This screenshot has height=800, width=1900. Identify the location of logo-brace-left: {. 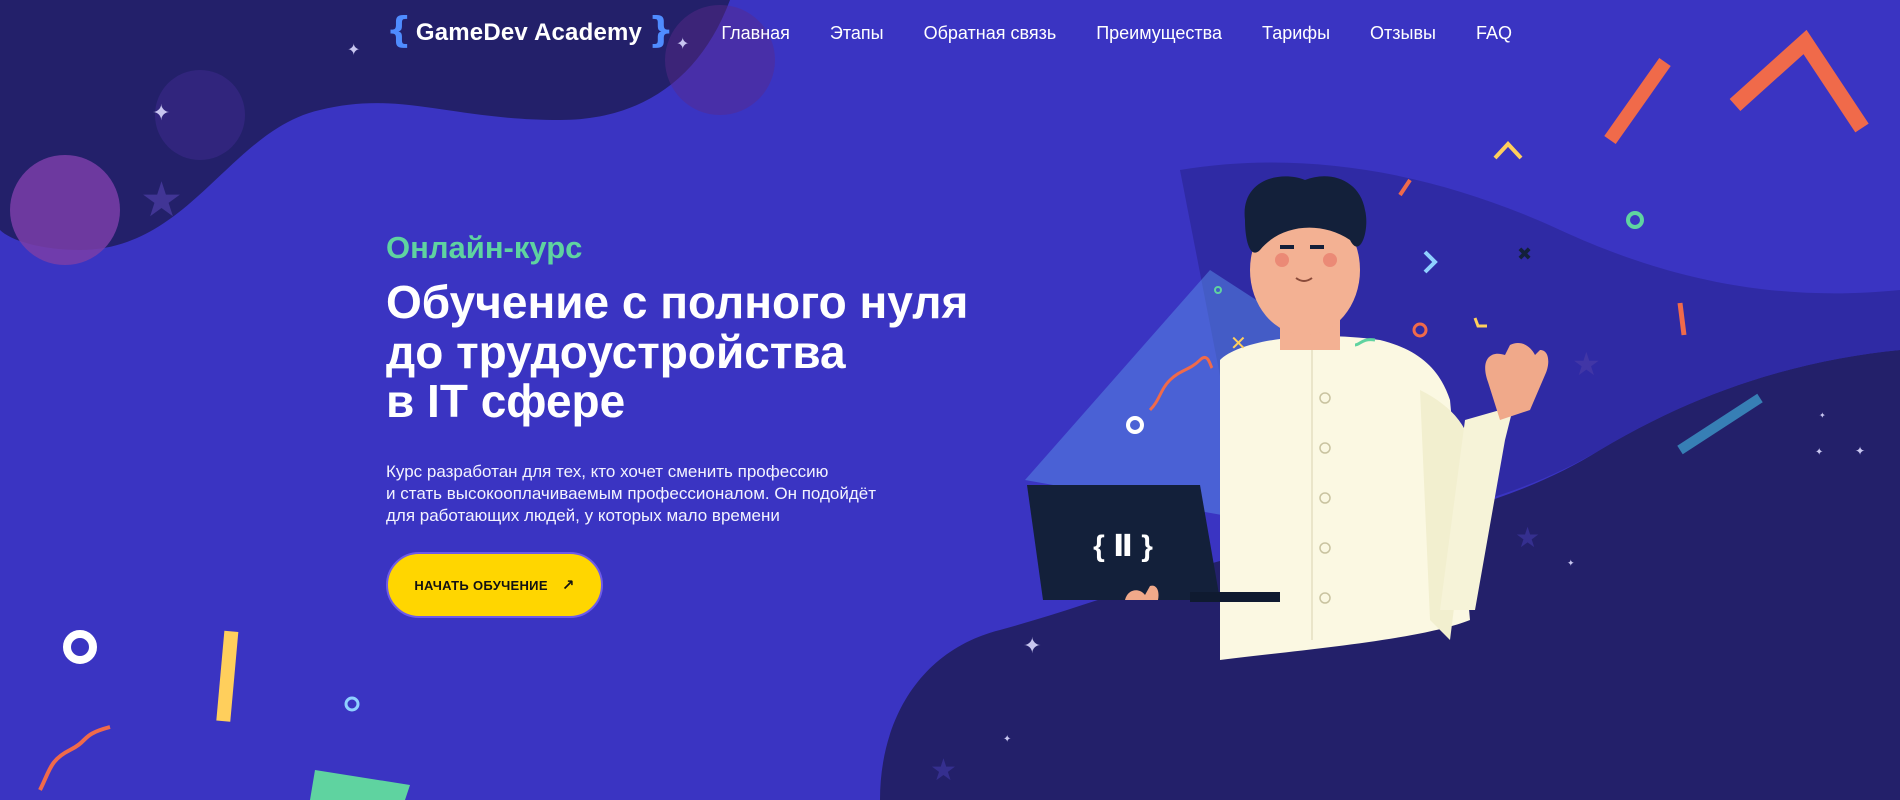
(399, 30).